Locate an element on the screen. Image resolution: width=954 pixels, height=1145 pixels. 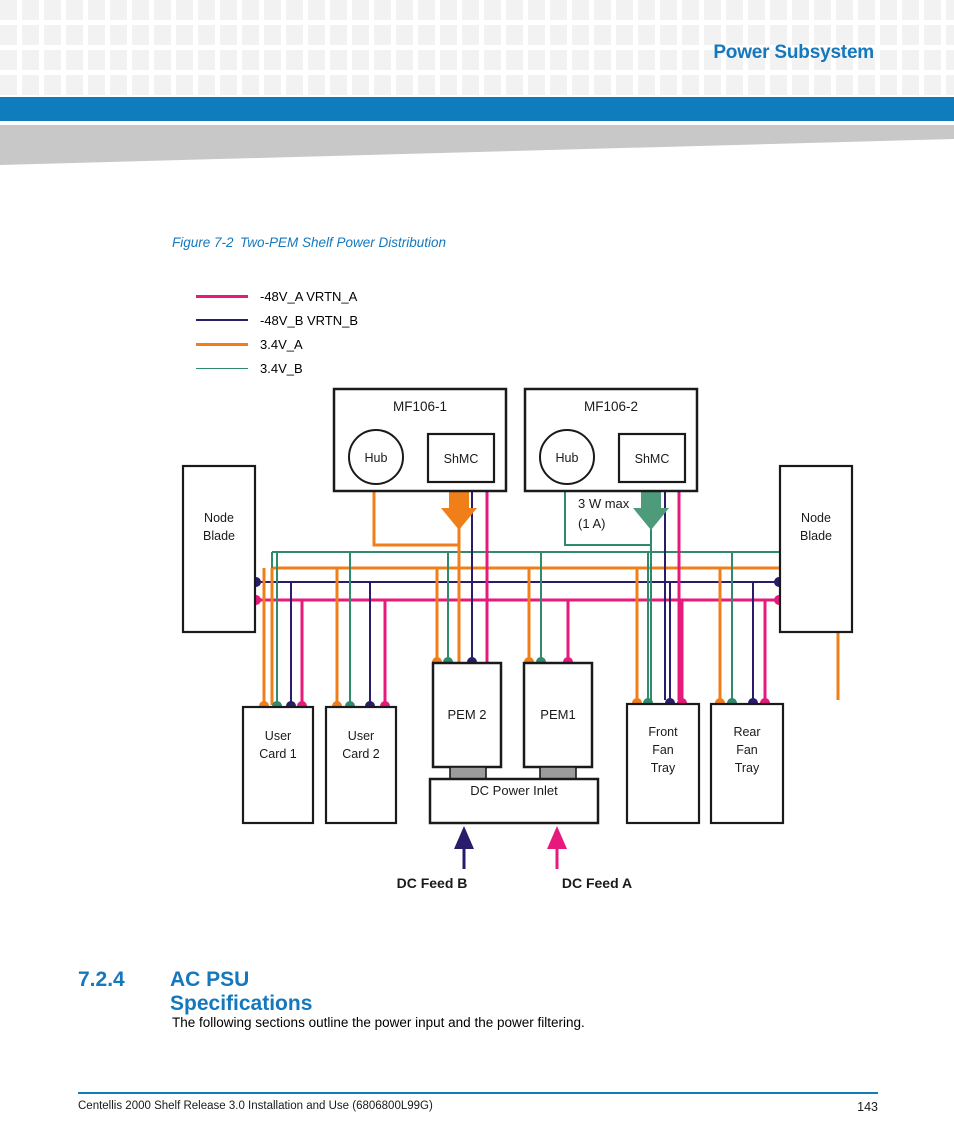
section-title: AC PSU Specifications is located at coordinates (241, 991).